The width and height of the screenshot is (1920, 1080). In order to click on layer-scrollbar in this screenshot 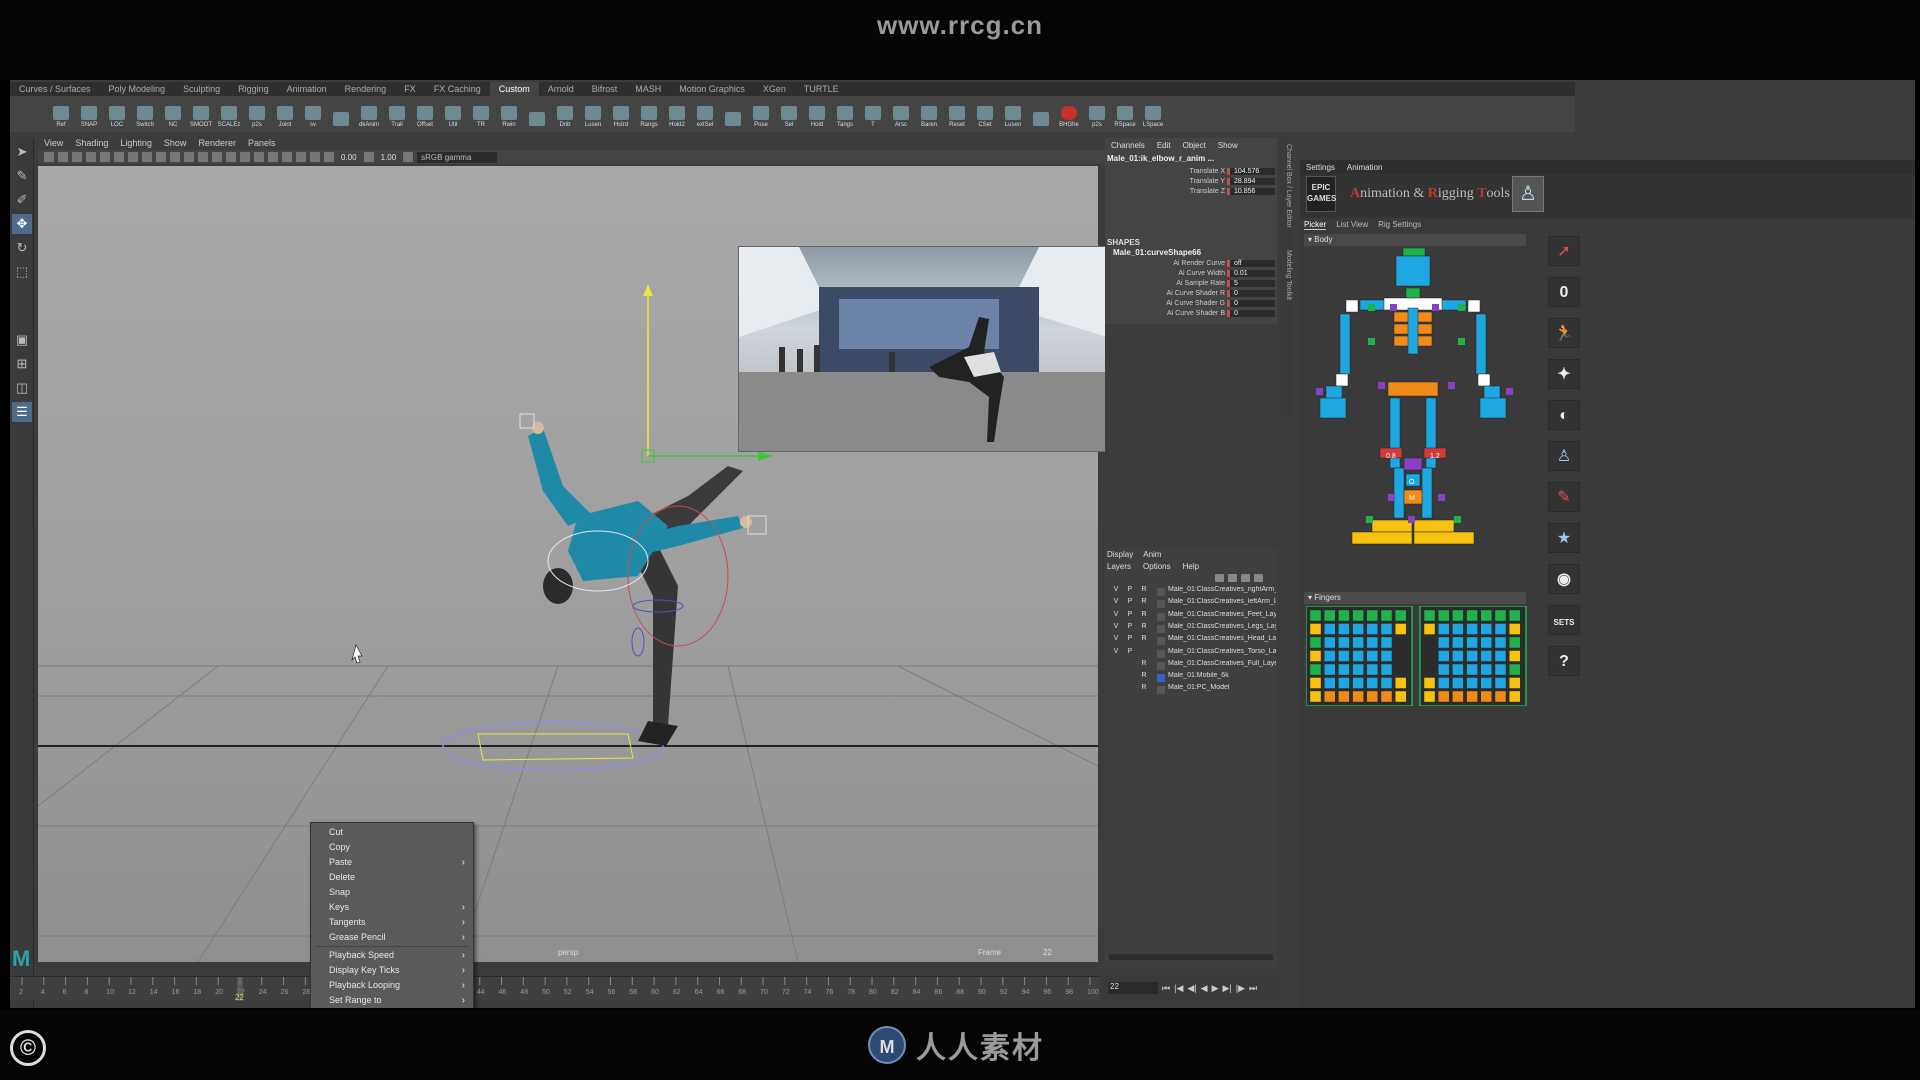, I will do `click(1191, 957)`.